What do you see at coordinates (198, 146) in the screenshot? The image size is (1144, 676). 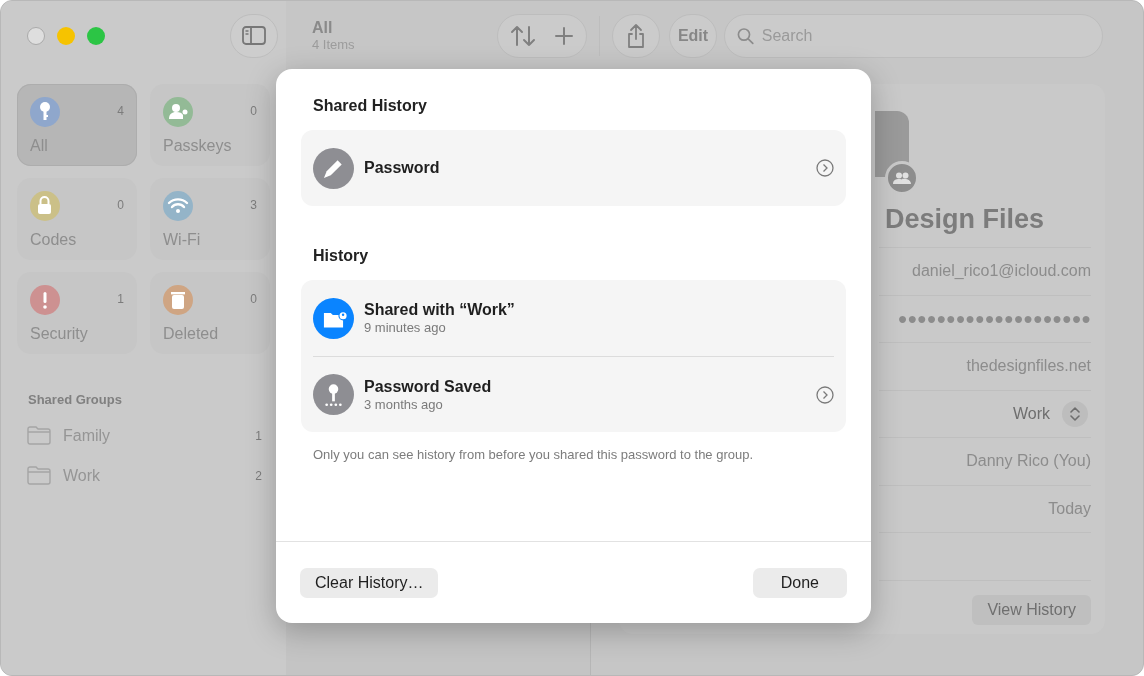 I see `category-label: Passkeys` at bounding box center [198, 146].